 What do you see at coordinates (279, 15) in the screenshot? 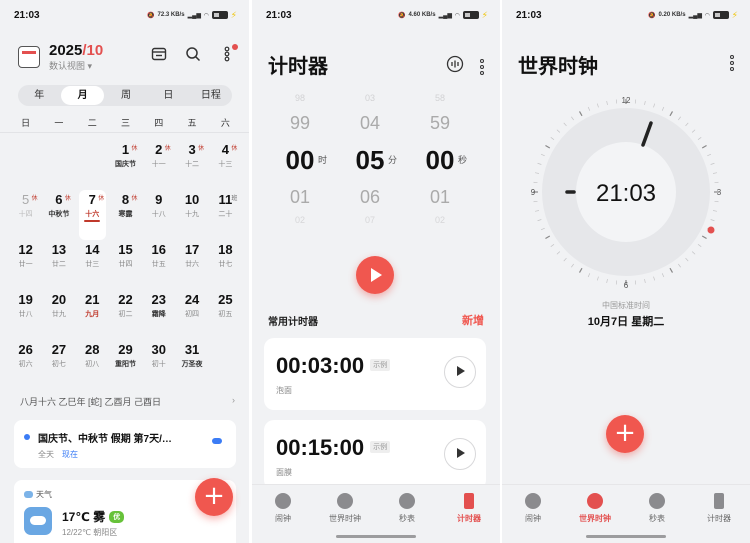
I see `status-time: 21:03` at bounding box center [279, 15].